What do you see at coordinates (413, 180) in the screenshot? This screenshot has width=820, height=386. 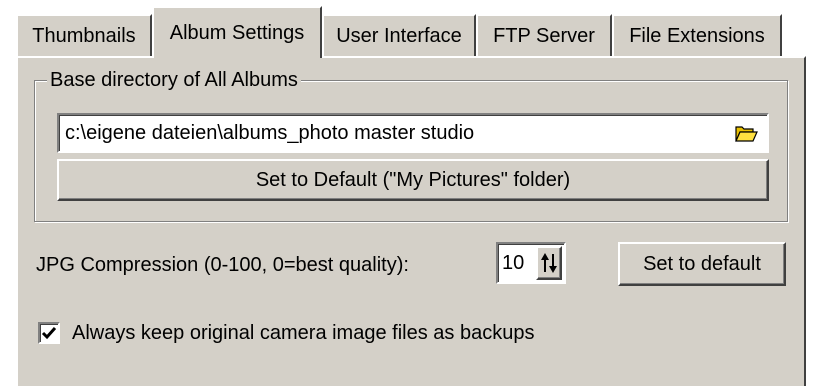 I see `set-default-directory-button: Set to Default ("My Pictures" folder)` at bounding box center [413, 180].